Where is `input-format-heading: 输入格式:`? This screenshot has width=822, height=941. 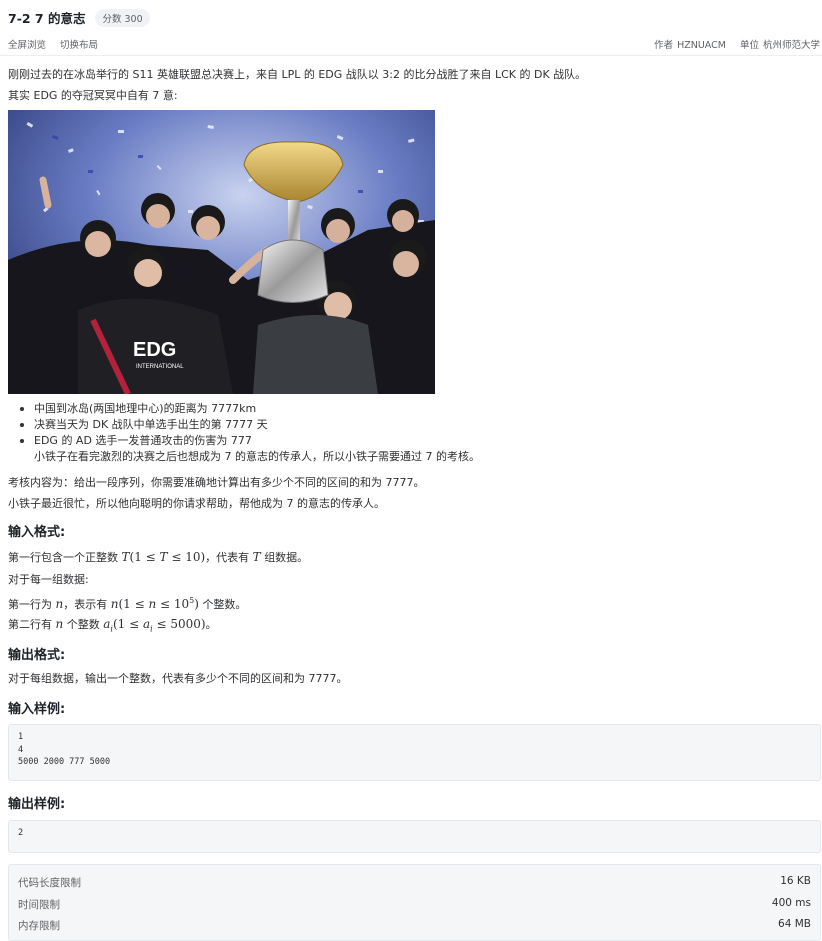
input-format-heading: 输入格式: is located at coordinates (37, 532).